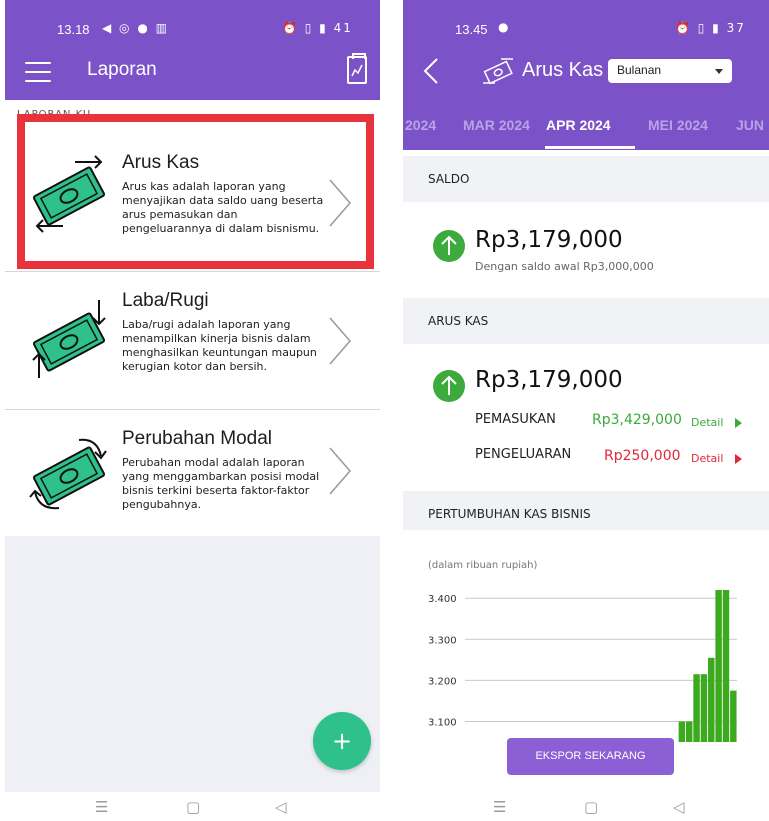  I want to click on y-tick-label: 3.300, so click(442, 640).